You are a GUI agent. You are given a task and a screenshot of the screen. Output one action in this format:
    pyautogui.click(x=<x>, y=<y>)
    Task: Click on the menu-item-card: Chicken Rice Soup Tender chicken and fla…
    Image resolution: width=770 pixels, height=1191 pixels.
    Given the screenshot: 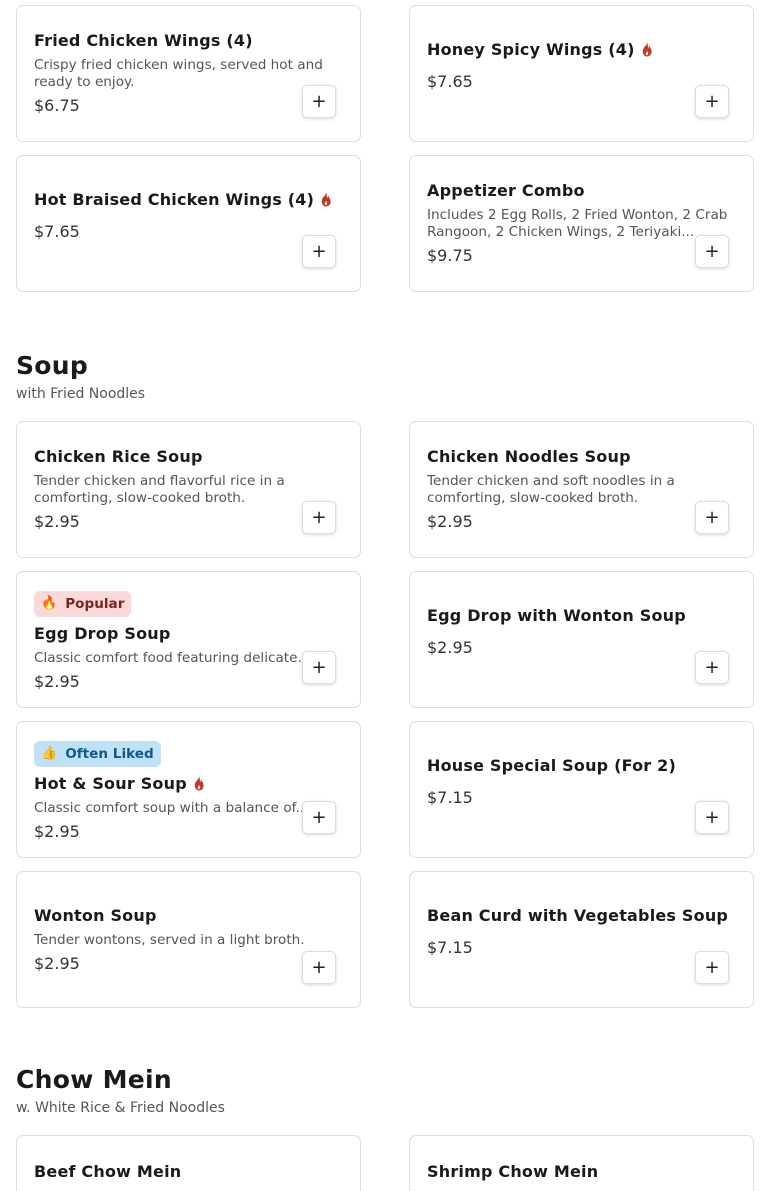 What is the action you would take?
    pyautogui.click(x=188, y=489)
    